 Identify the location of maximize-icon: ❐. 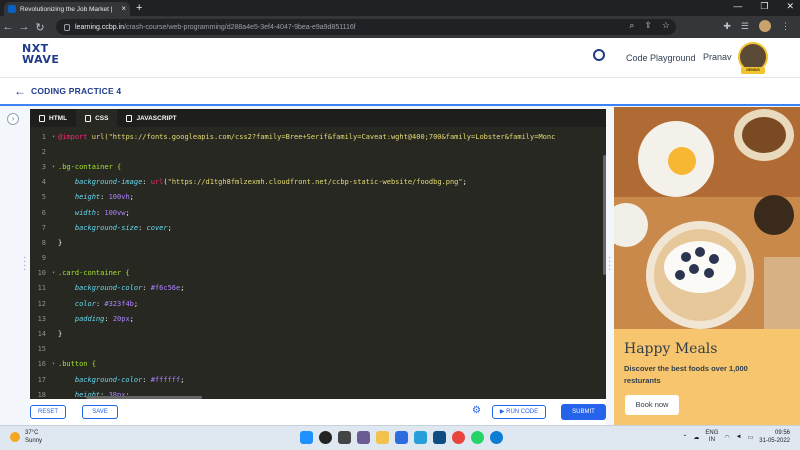
(764, 6).